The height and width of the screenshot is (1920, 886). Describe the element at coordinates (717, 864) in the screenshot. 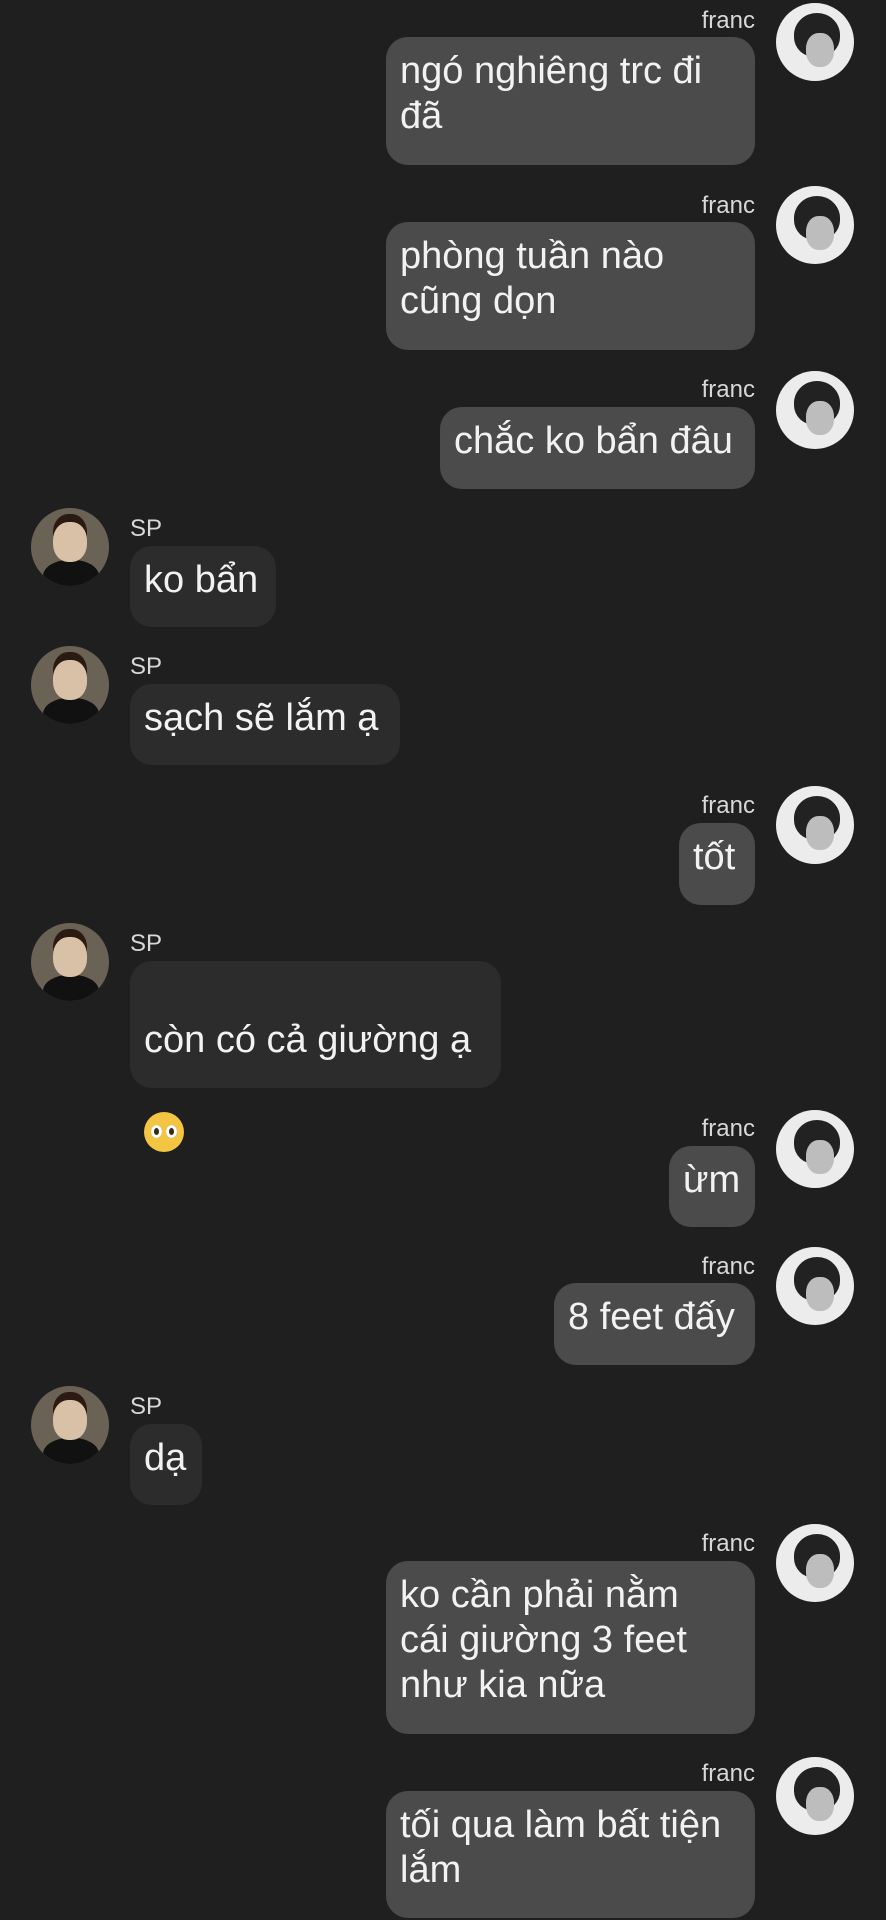

I see `message-bubble: tốt` at that location.